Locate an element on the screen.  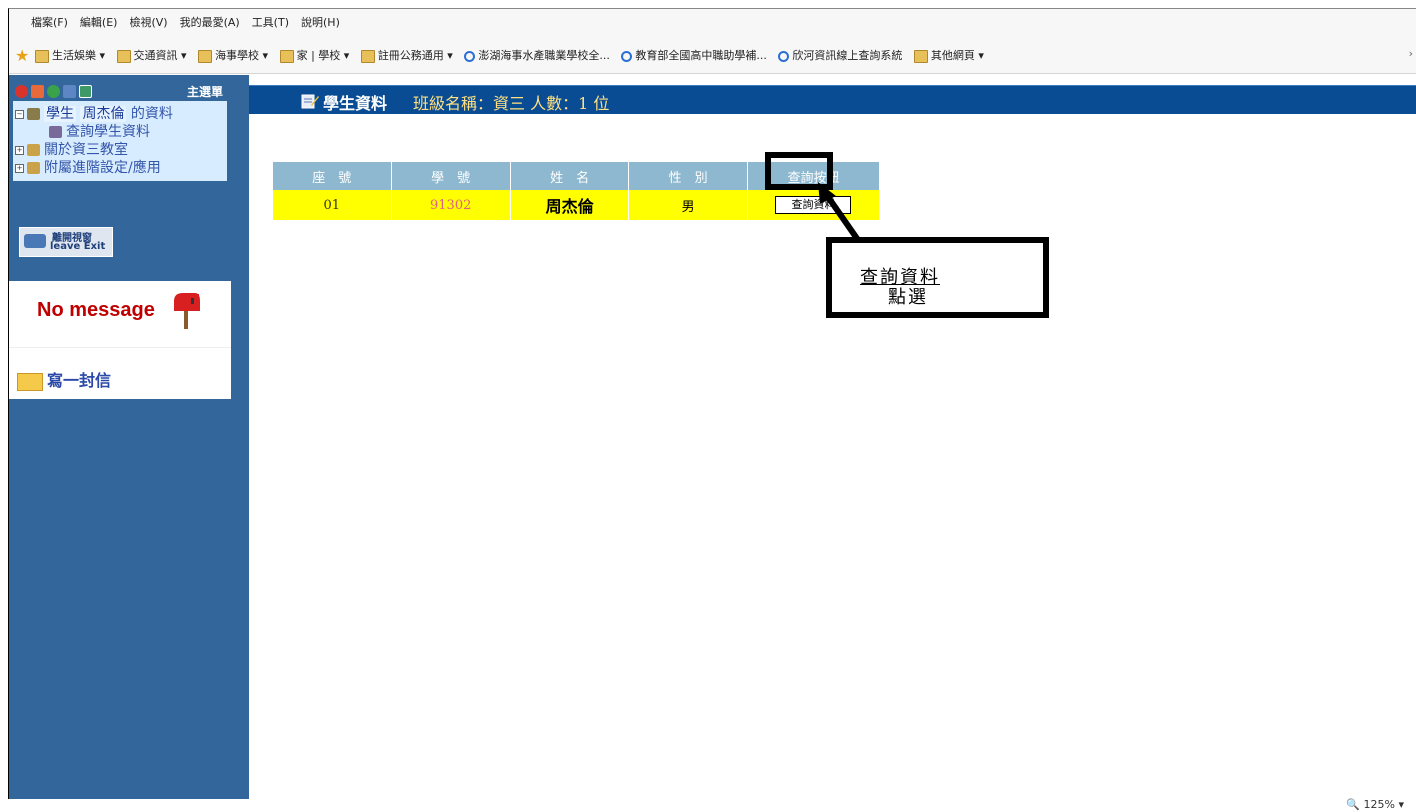
fav-item-marine-school: 海事學校 ▾ is located at coordinates (233, 55).